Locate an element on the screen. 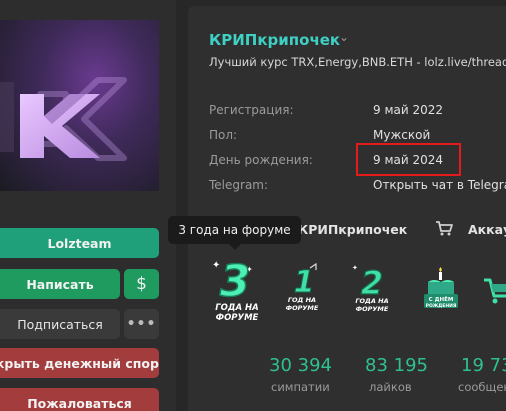 This screenshot has height=411, width=506. svg-text: 3 is located at coordinates (235, 281).